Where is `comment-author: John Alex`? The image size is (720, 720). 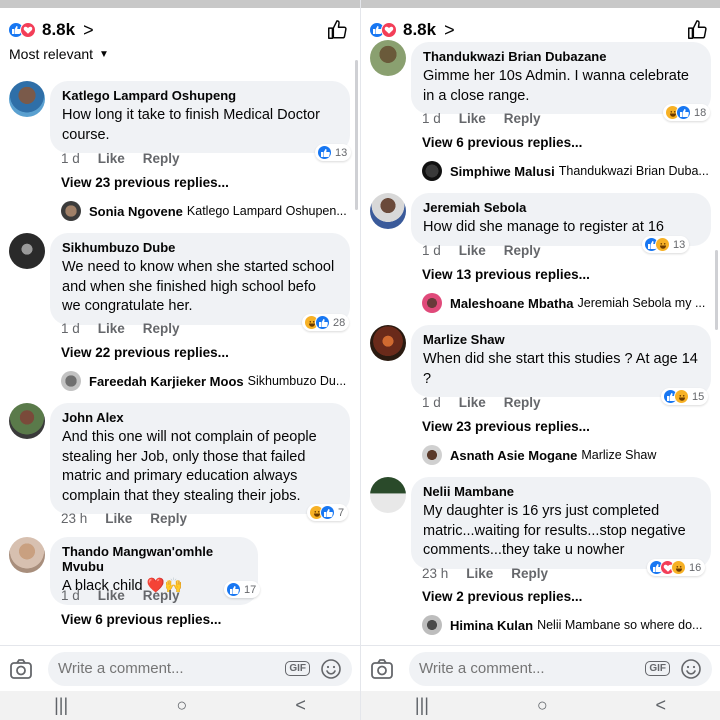 comment-author: John Alex is located at coordinates (200, 417).